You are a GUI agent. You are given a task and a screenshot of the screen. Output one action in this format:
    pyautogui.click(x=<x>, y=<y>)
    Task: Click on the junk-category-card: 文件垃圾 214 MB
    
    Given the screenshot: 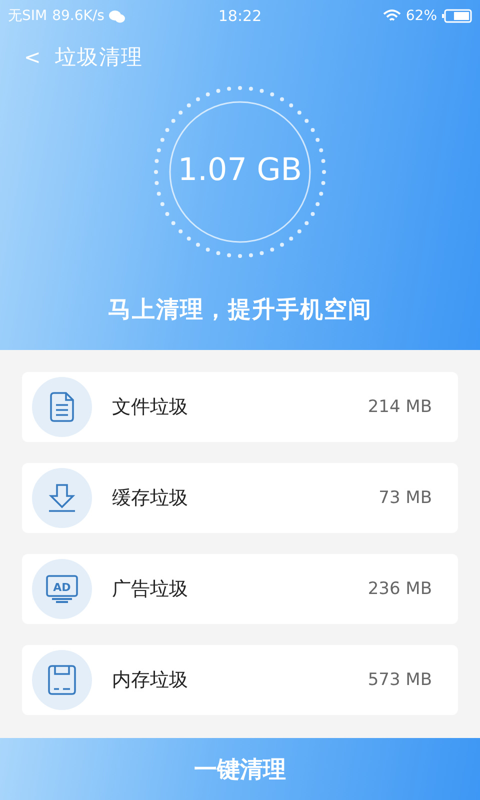 What is the action you would take?
    pyautogui.click(x=240, y=407)
    